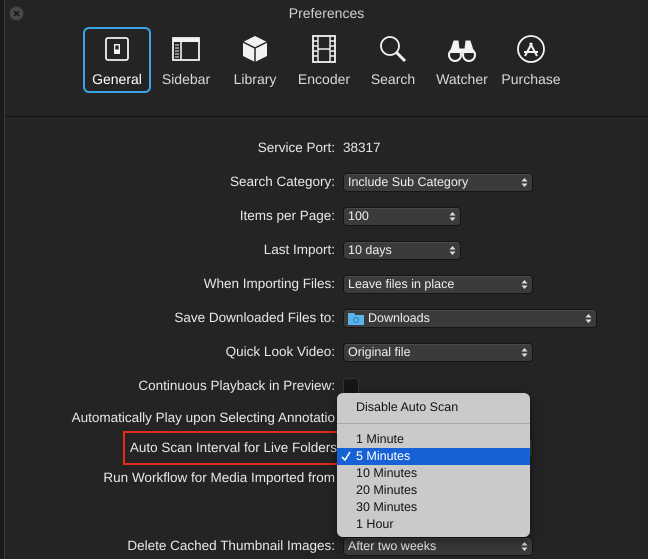 The height and width of the screenshot is (559, 648). I want to click on setting-label: Quick Look Video:, so click(280, 351).